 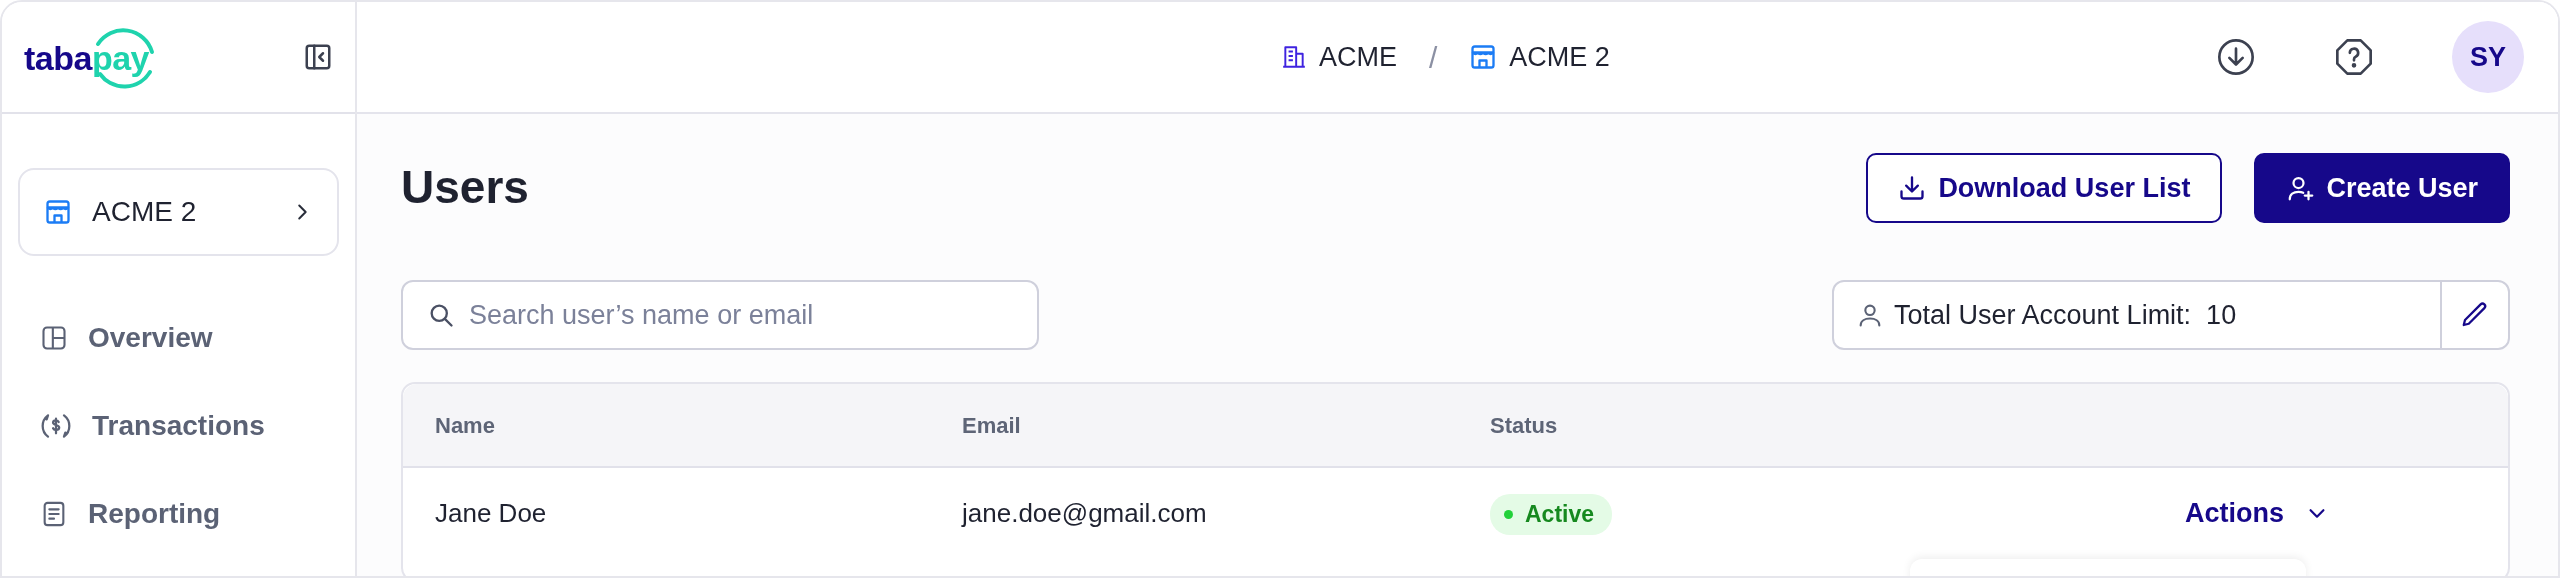 I want to click on organization-selector: ACME 2, so click(x=178, y=212).